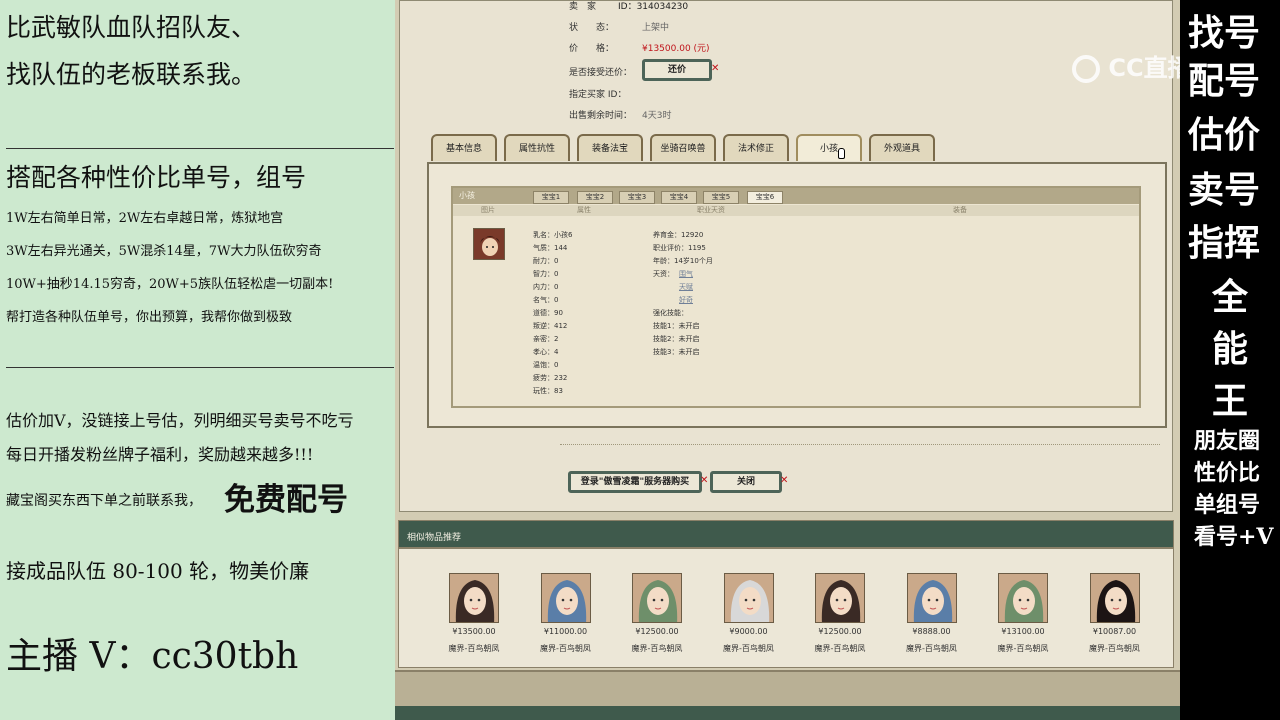 The width and height of the screenshot is (1280, 720). I want to click on child-stat-row: 疲劳：232, so click(550, 378).